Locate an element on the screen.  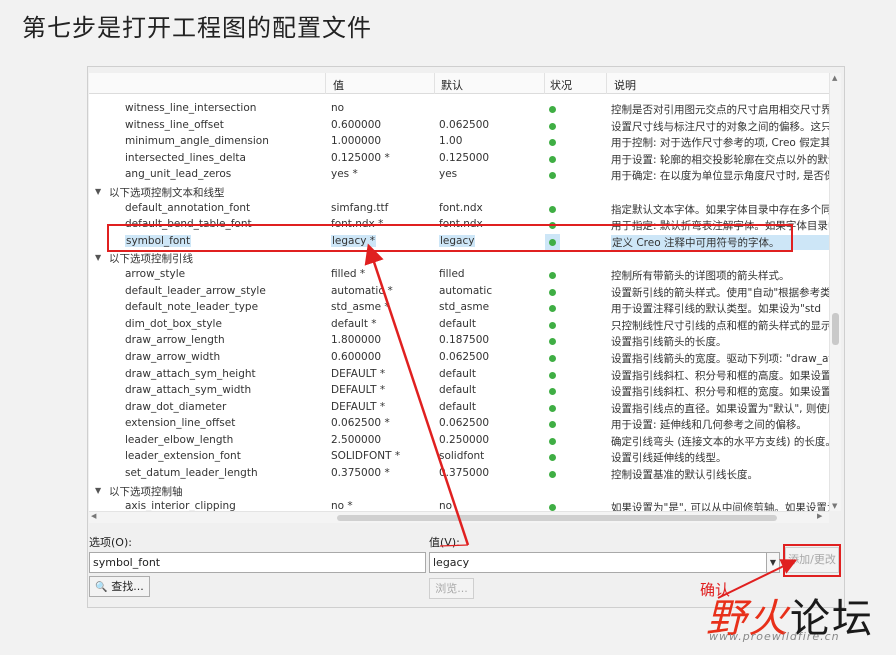
horizontal-scrollbar: ◀ ▶ is located at coordinates (459, 517).